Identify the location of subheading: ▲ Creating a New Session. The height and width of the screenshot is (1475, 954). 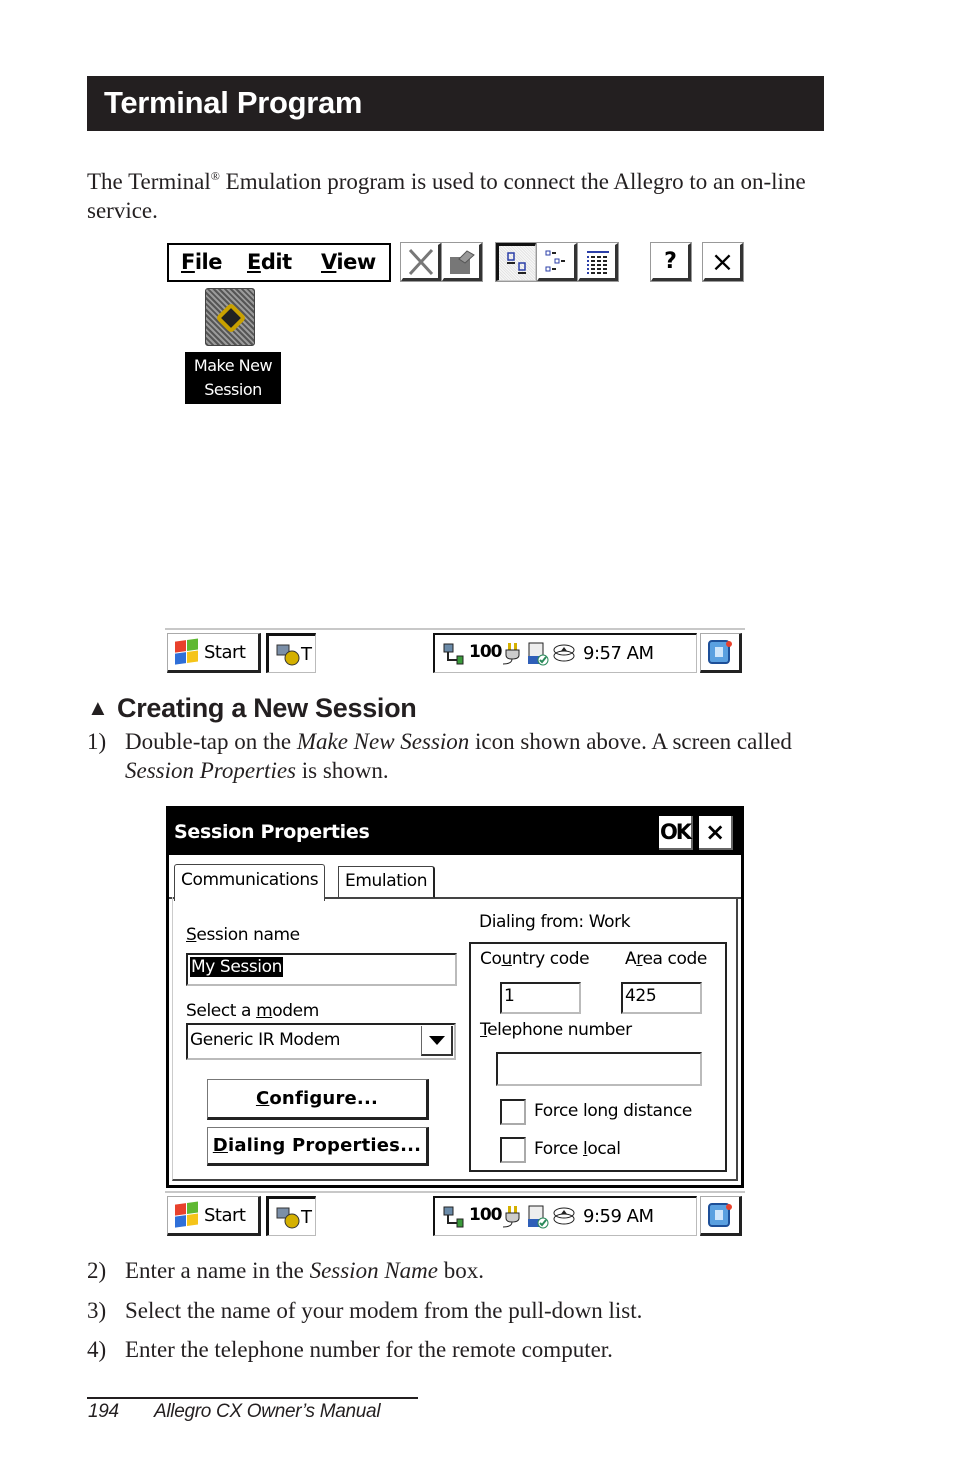
(252, 708).